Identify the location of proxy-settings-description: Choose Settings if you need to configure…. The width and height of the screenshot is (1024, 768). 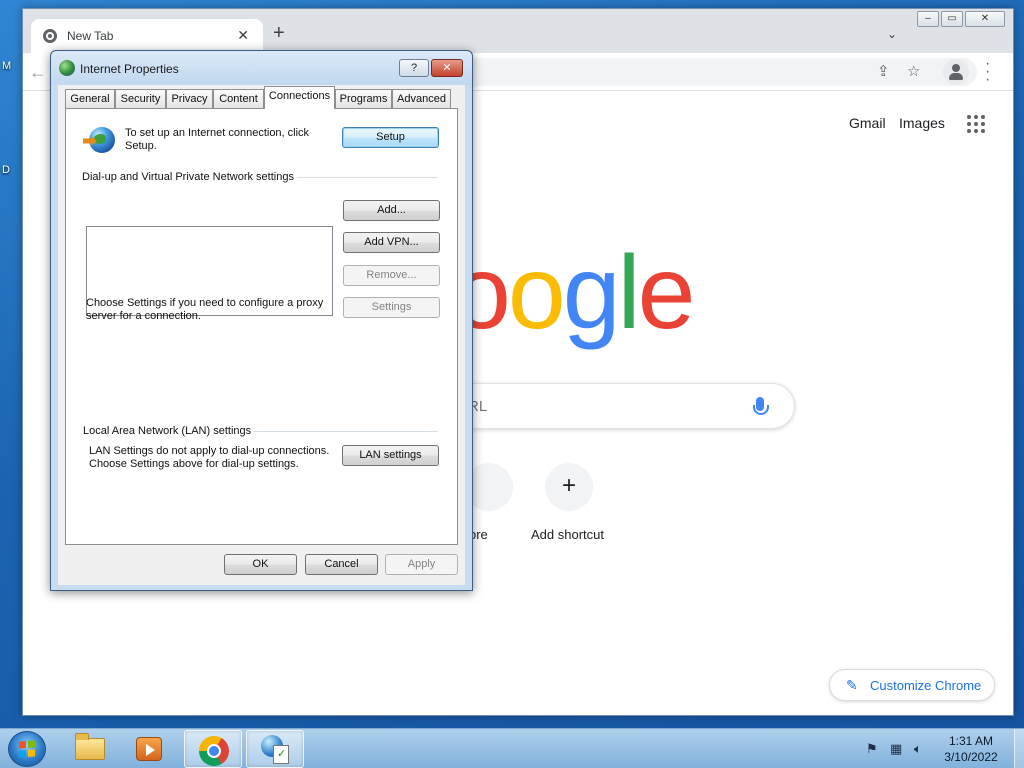
(205, 309).